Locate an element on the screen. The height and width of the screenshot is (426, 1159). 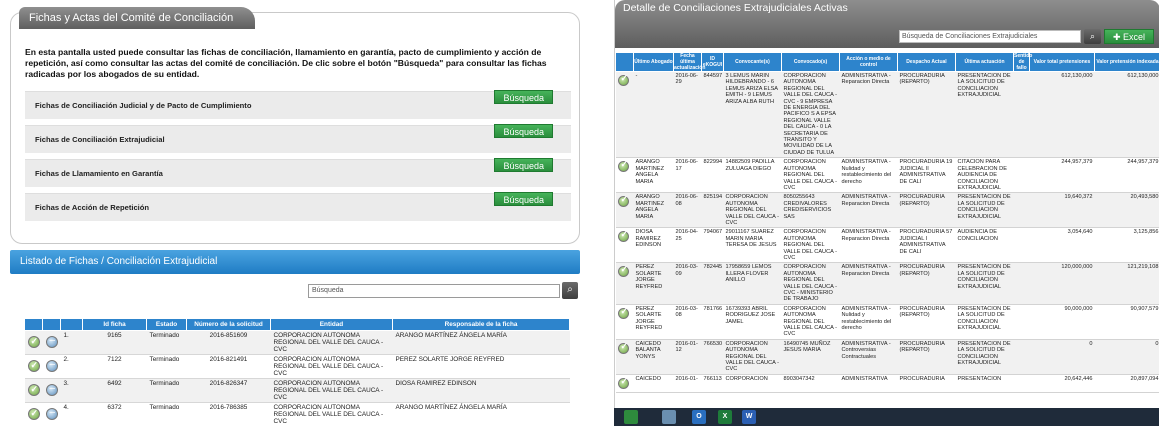
cell: 14882509 PADILLA ZULUAGA DIEGO is located at coordinates (752, 175).